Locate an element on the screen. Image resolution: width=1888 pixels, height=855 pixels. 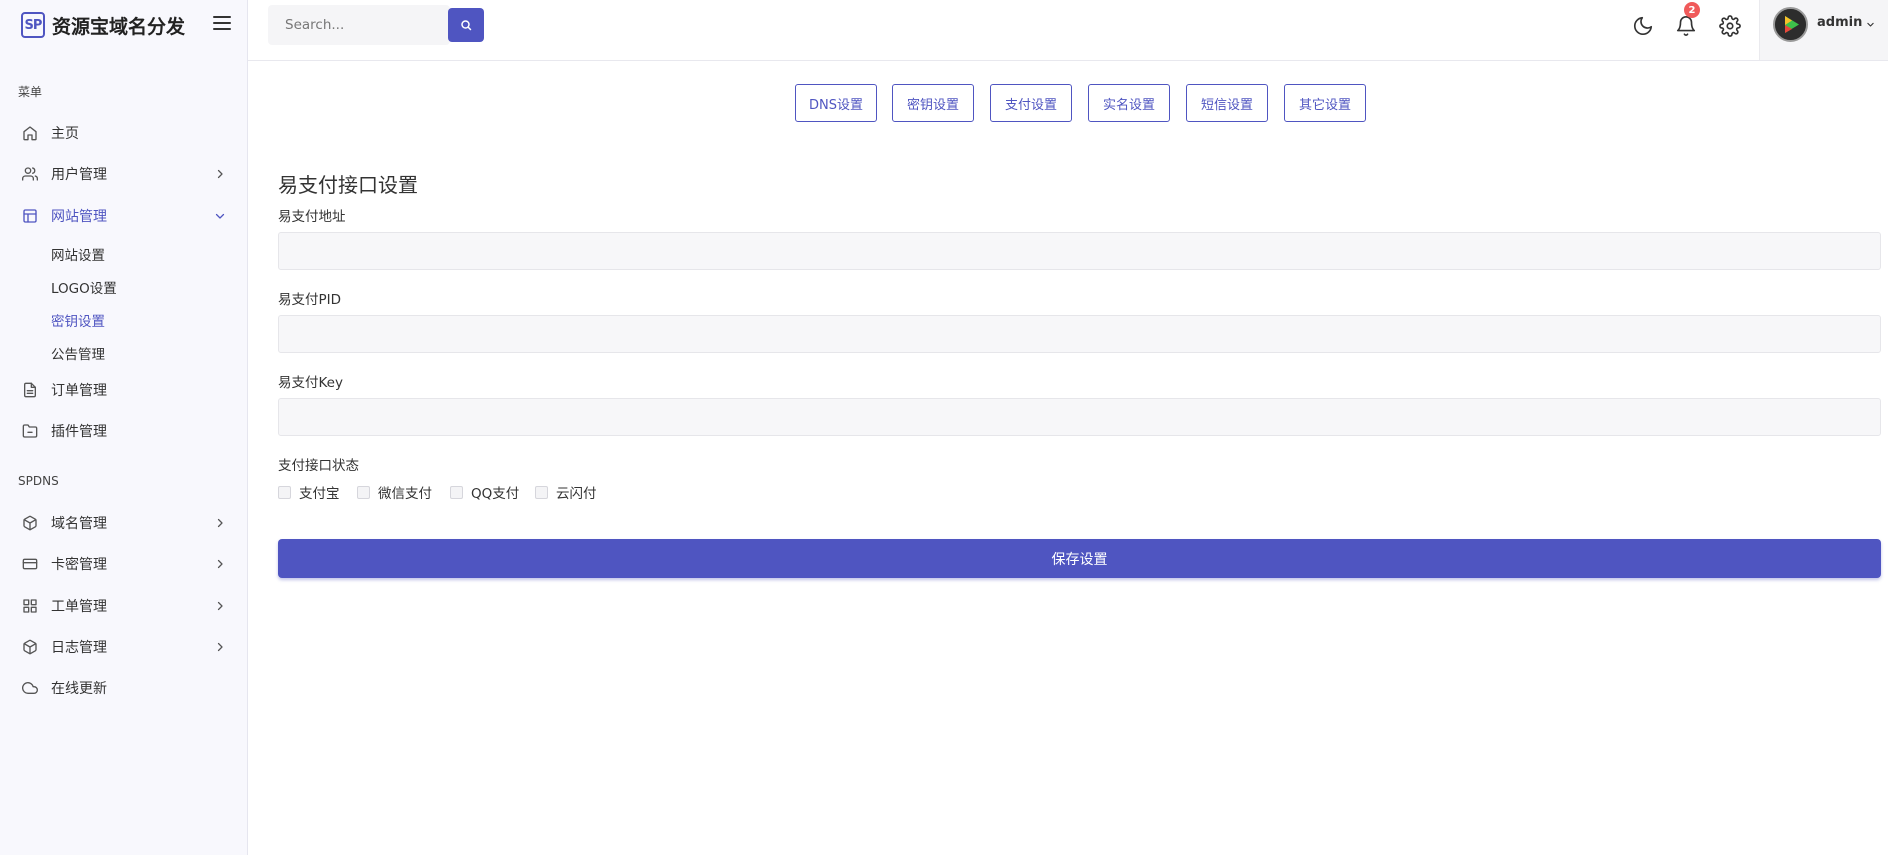
tab-sms-settings: 短信设置 is located at coordinates (1227, 103).